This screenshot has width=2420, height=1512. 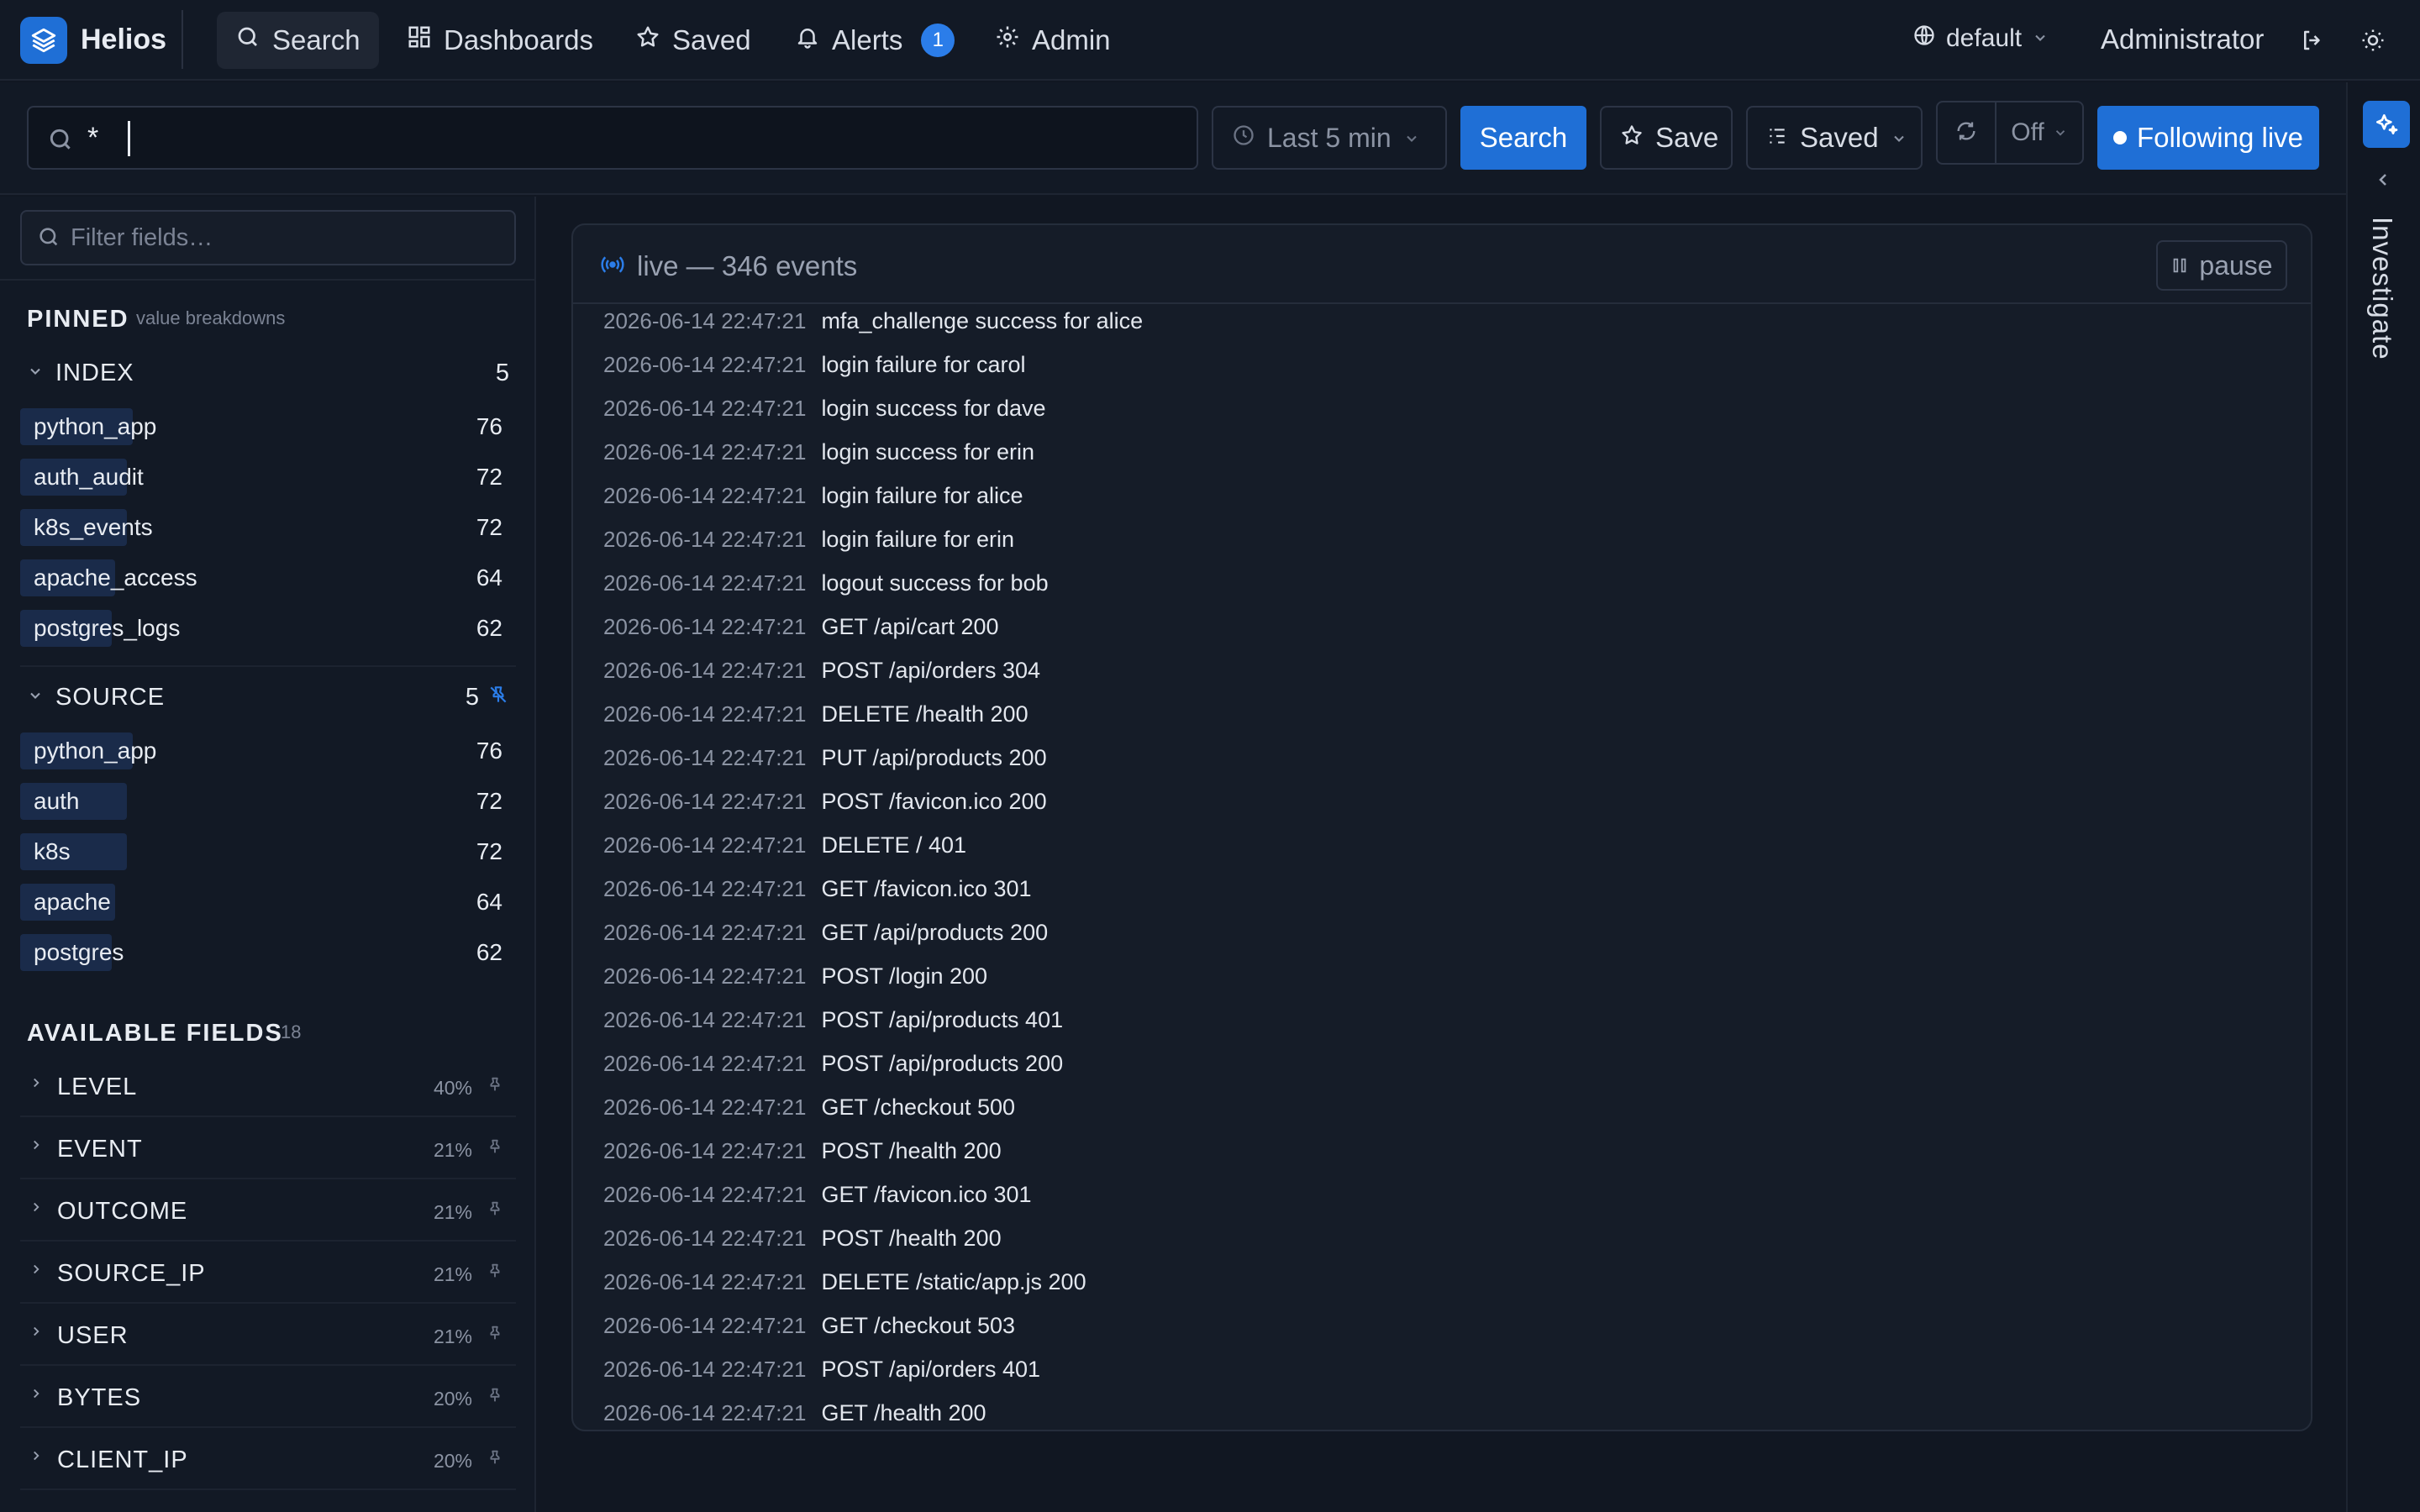 What do you see at coordinates (268, 1273) in the screenshot?
I see `field-row-source-ip: SOURCE_IP 21%` at bounding box center [268, 1273].